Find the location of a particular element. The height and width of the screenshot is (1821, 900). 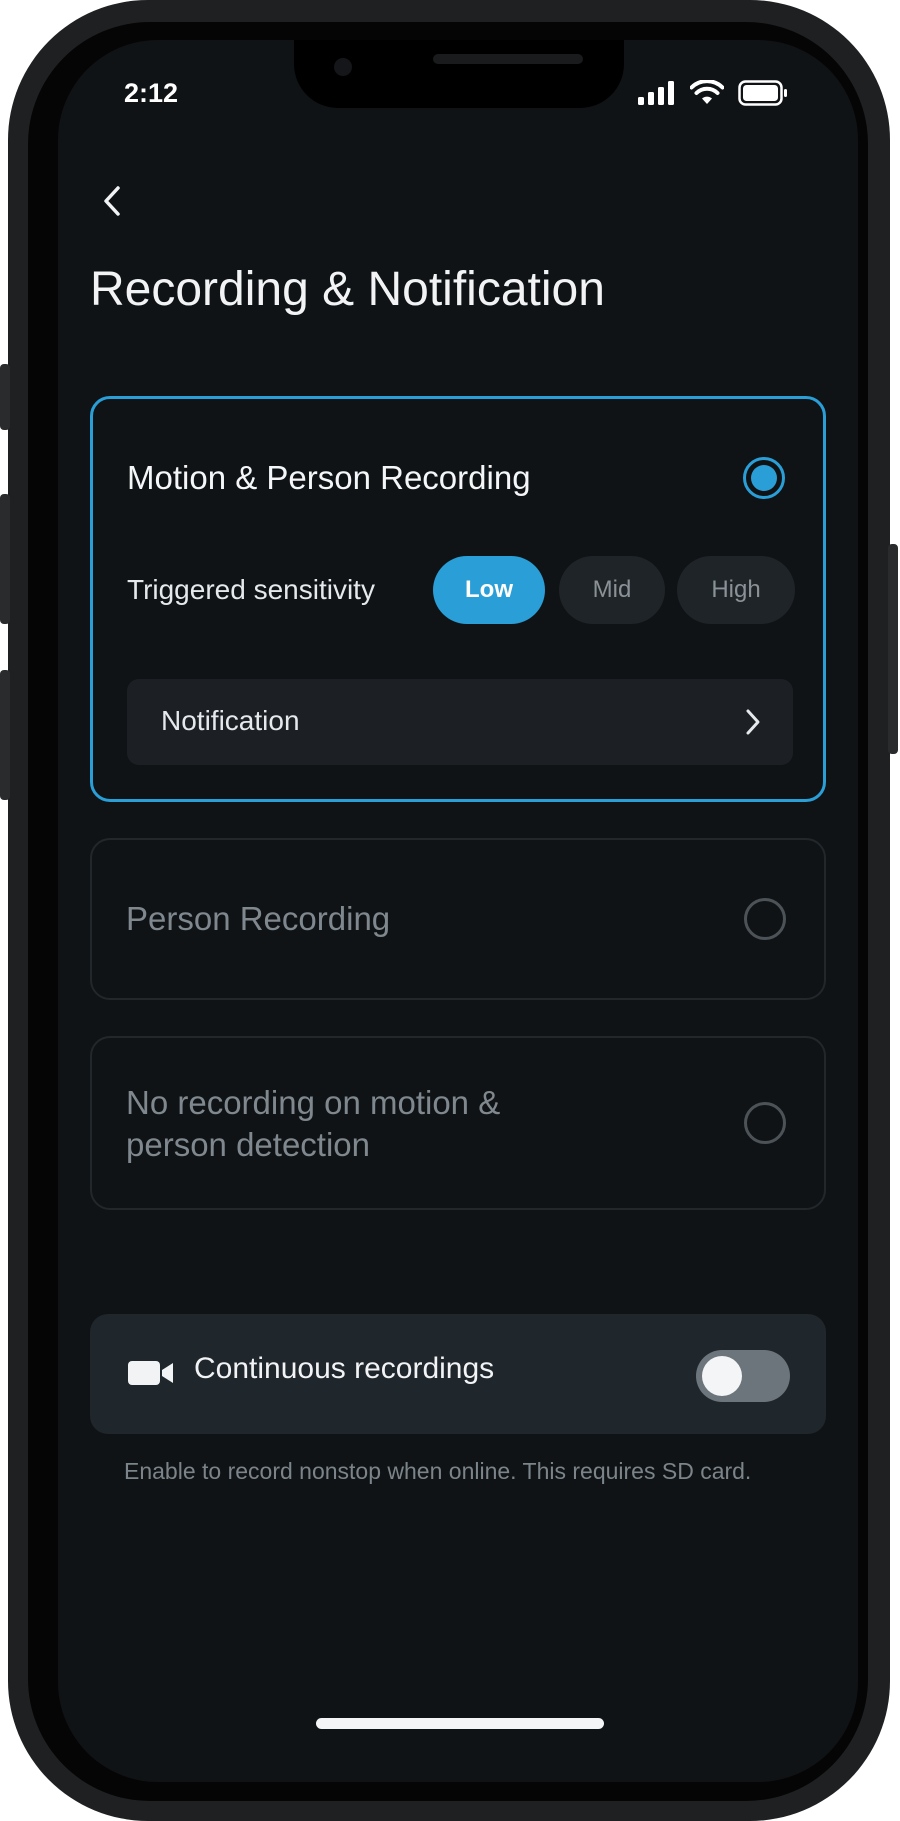

chevron-right-icon is located at coordinates (753, 722).